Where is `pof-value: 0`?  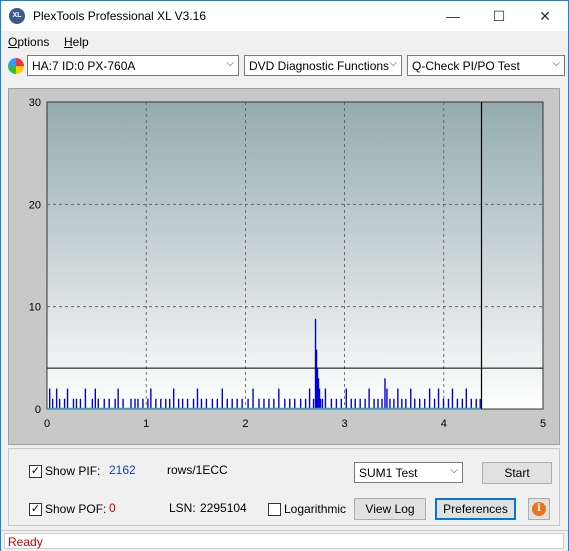
pof-value: 0 is located at coordinates (112, 508).